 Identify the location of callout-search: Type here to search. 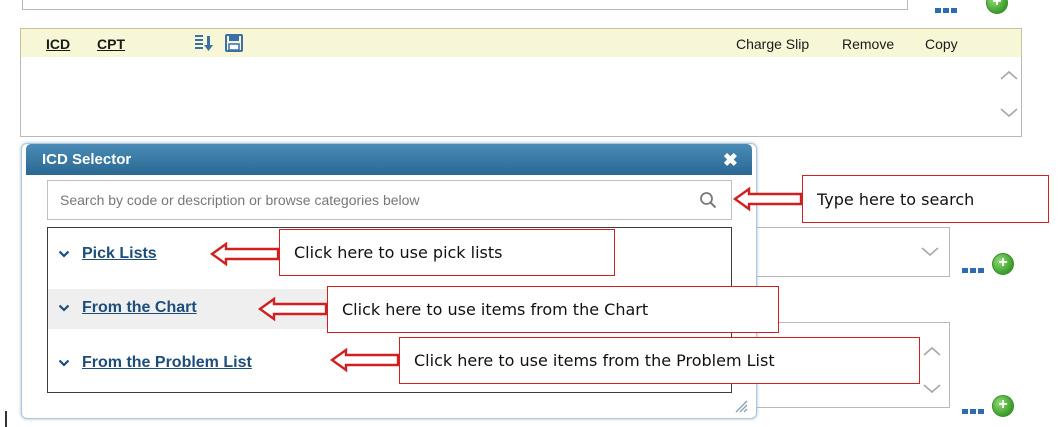
(925, 199).